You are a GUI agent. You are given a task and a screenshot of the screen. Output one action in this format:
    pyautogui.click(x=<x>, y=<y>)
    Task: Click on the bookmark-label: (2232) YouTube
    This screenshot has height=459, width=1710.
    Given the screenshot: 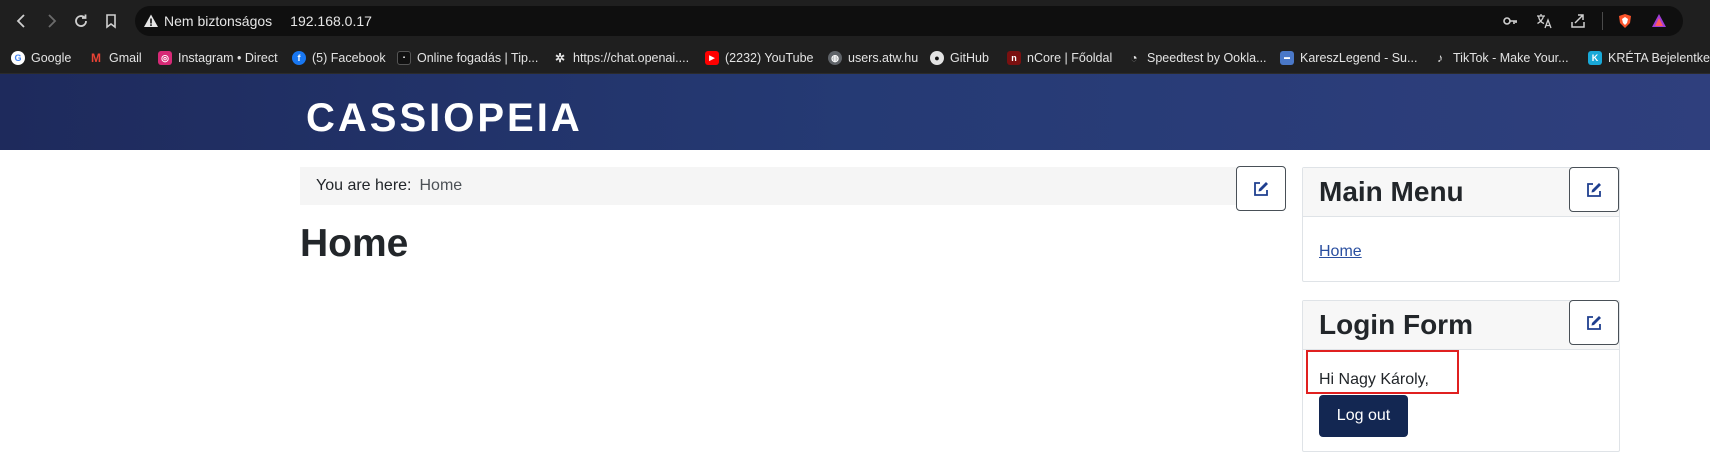 What is the action you would take?
    pyautogui.click(x=769, y=58)
    